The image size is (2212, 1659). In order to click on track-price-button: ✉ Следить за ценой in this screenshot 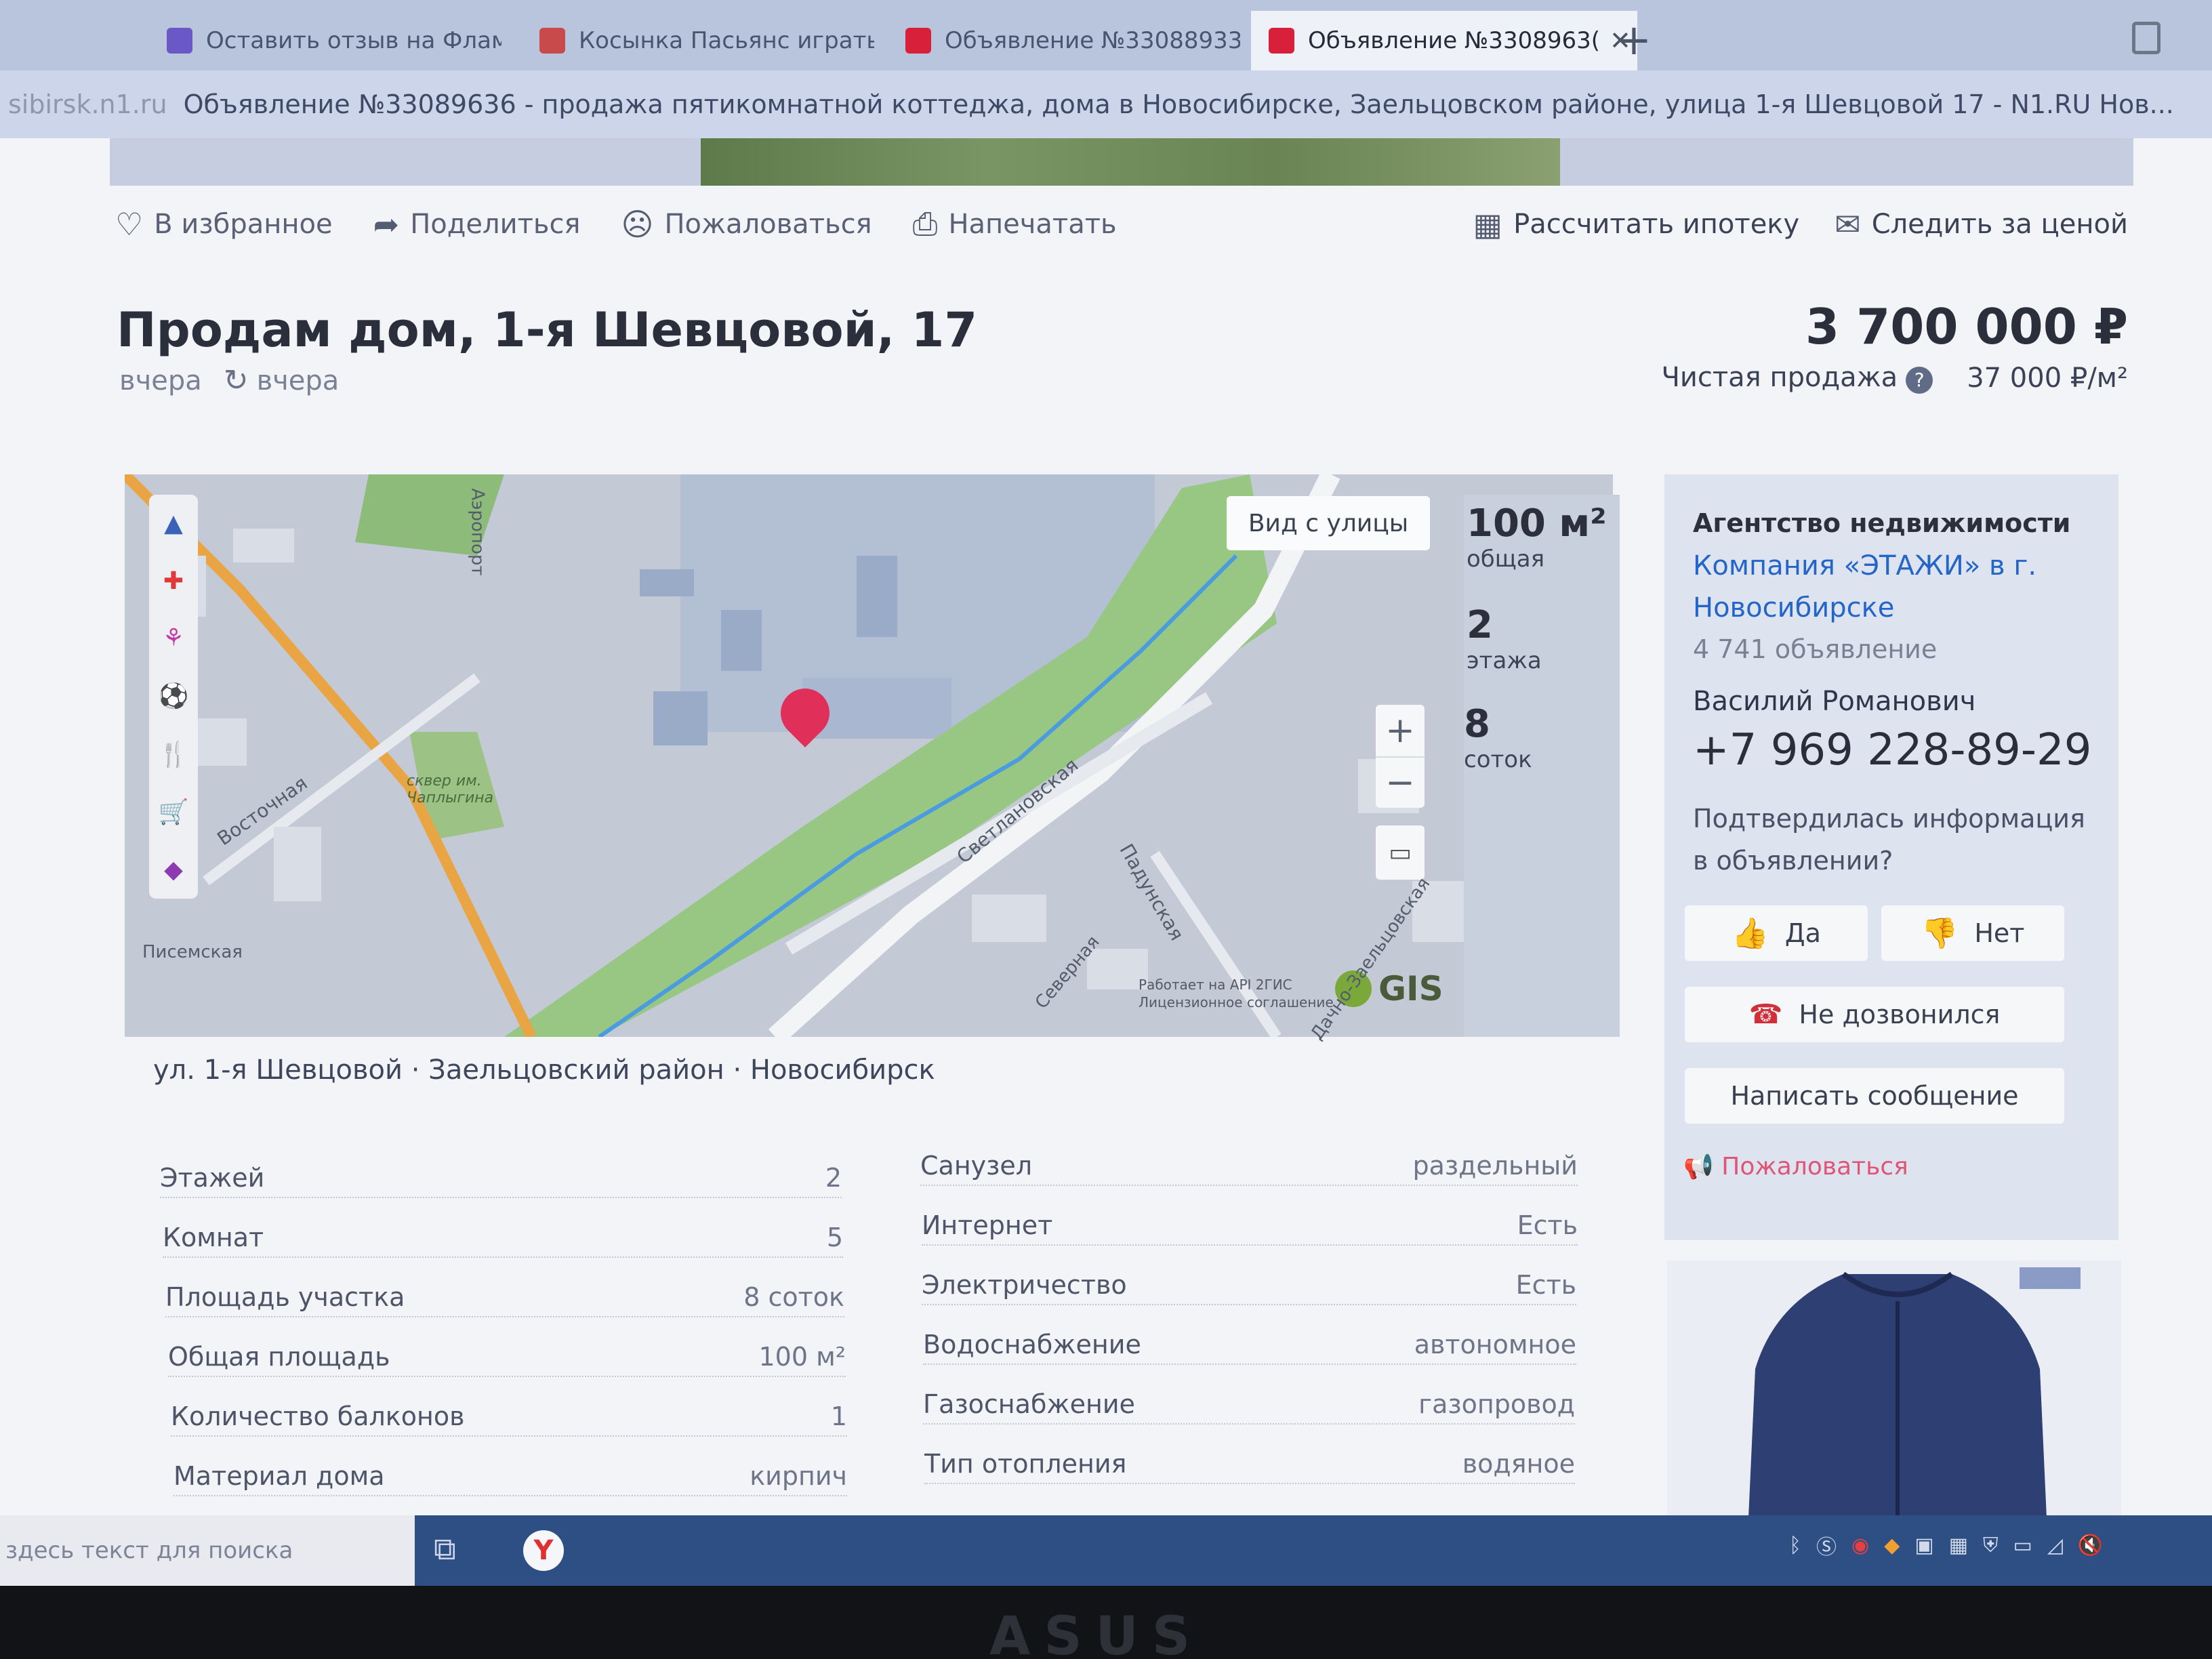, I will do `click(1981, 225)`.